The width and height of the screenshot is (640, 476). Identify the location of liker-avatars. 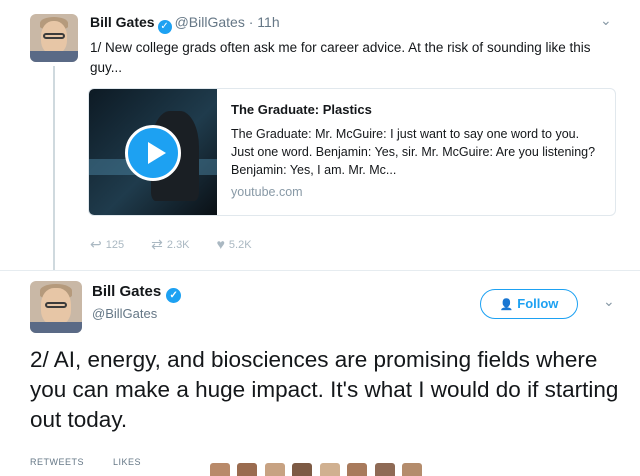
(317, 469).